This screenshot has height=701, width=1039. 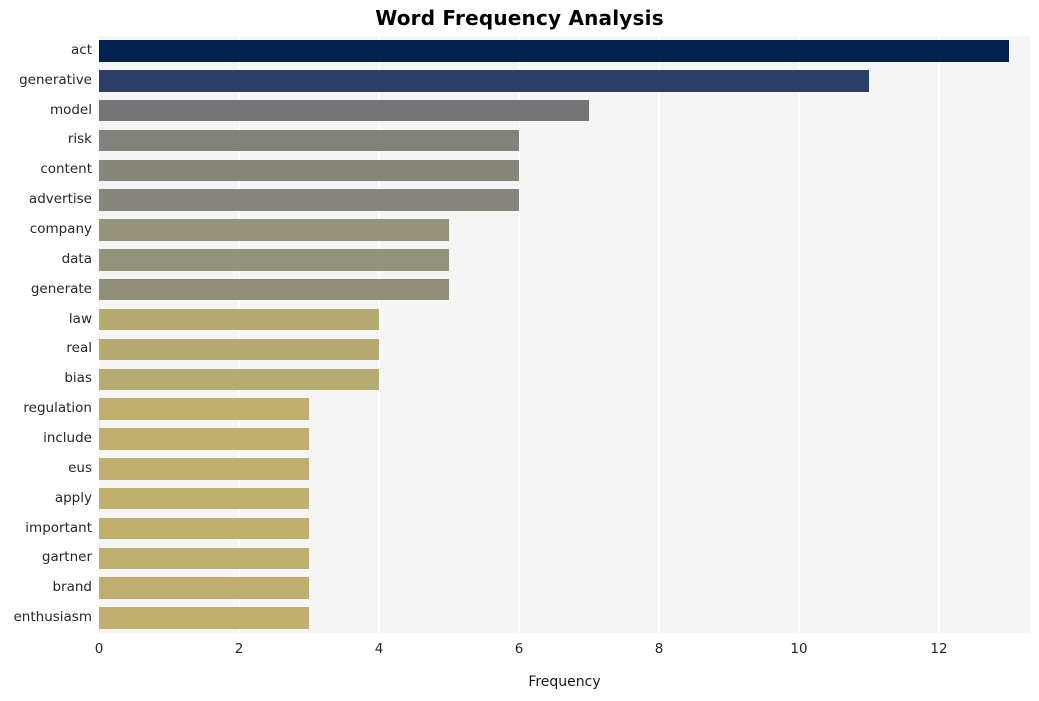 I want to click on y-tick-label-risk: risk, so click(x=79, y=139).